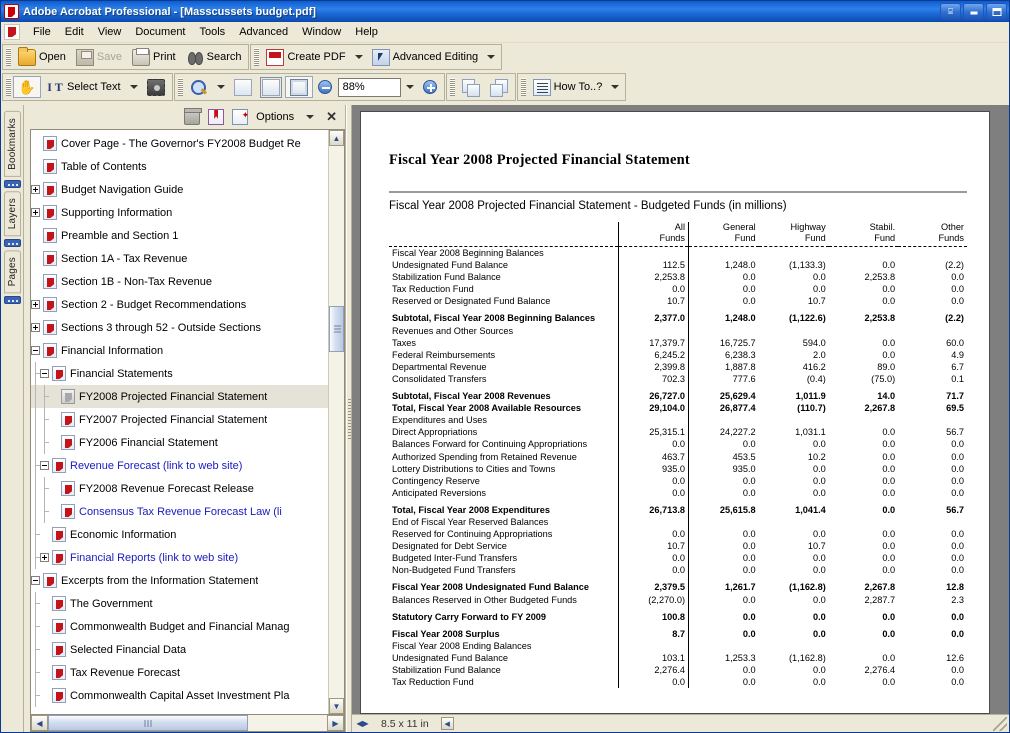 Image resolution: width=1010 pixels, height=733 pixels. What do you see at coordinates (179, 580) in the screenshot?
I see `bookmark-item: Excerpts from the Information Statement` at bounding box center [179, 580].